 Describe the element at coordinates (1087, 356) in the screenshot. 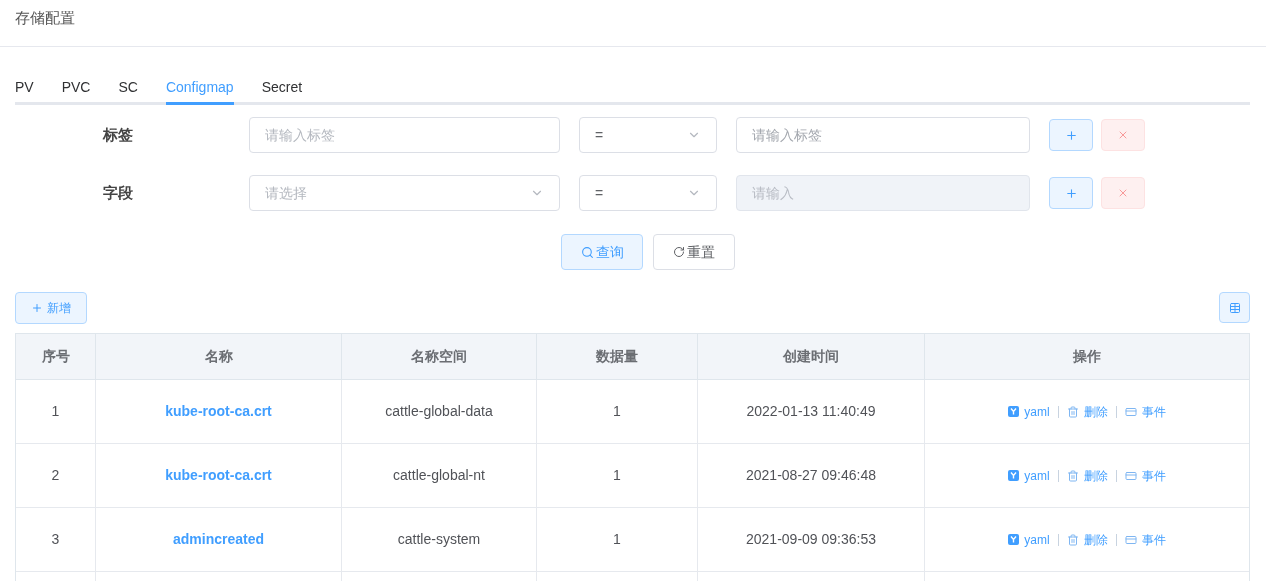

I see `column-header: 操作` at that location.